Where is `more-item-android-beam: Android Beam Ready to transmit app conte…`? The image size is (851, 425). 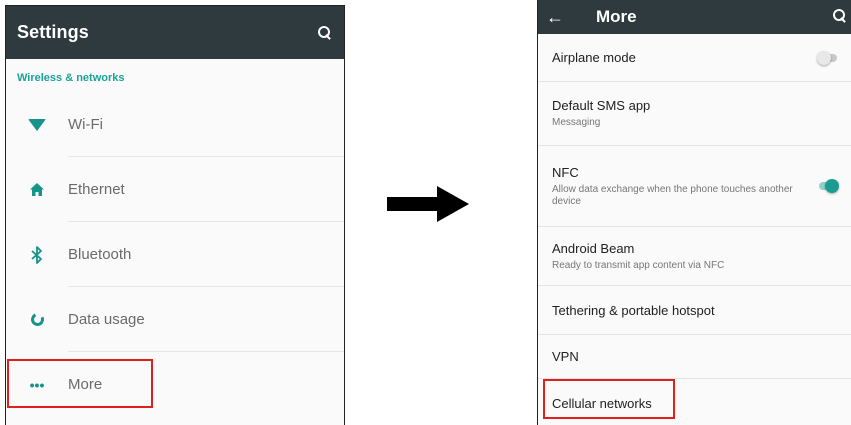 more-item-android-beam: Android Beam Ready to transmit app conte… is located at coordinates (694, 256).